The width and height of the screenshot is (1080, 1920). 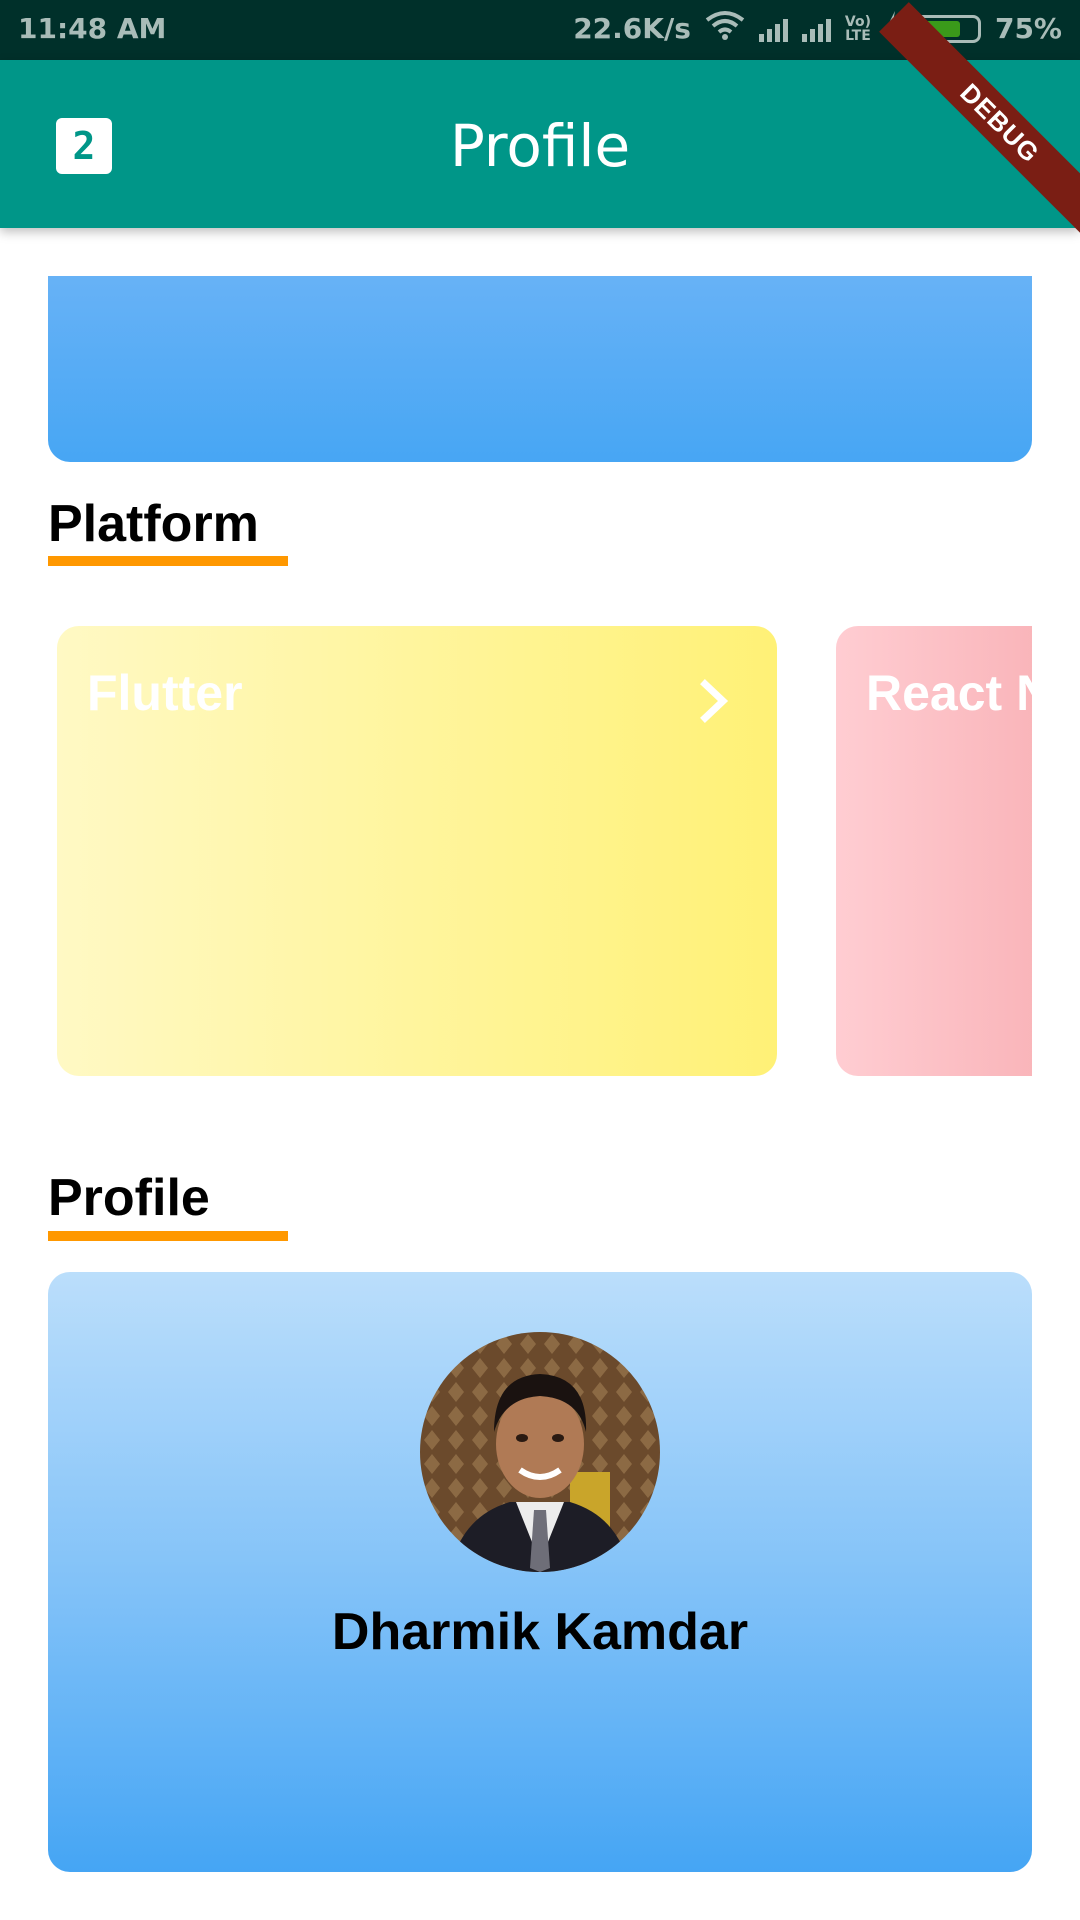 I want to click on platform-card-label: React N, so click(x=949, y=693).